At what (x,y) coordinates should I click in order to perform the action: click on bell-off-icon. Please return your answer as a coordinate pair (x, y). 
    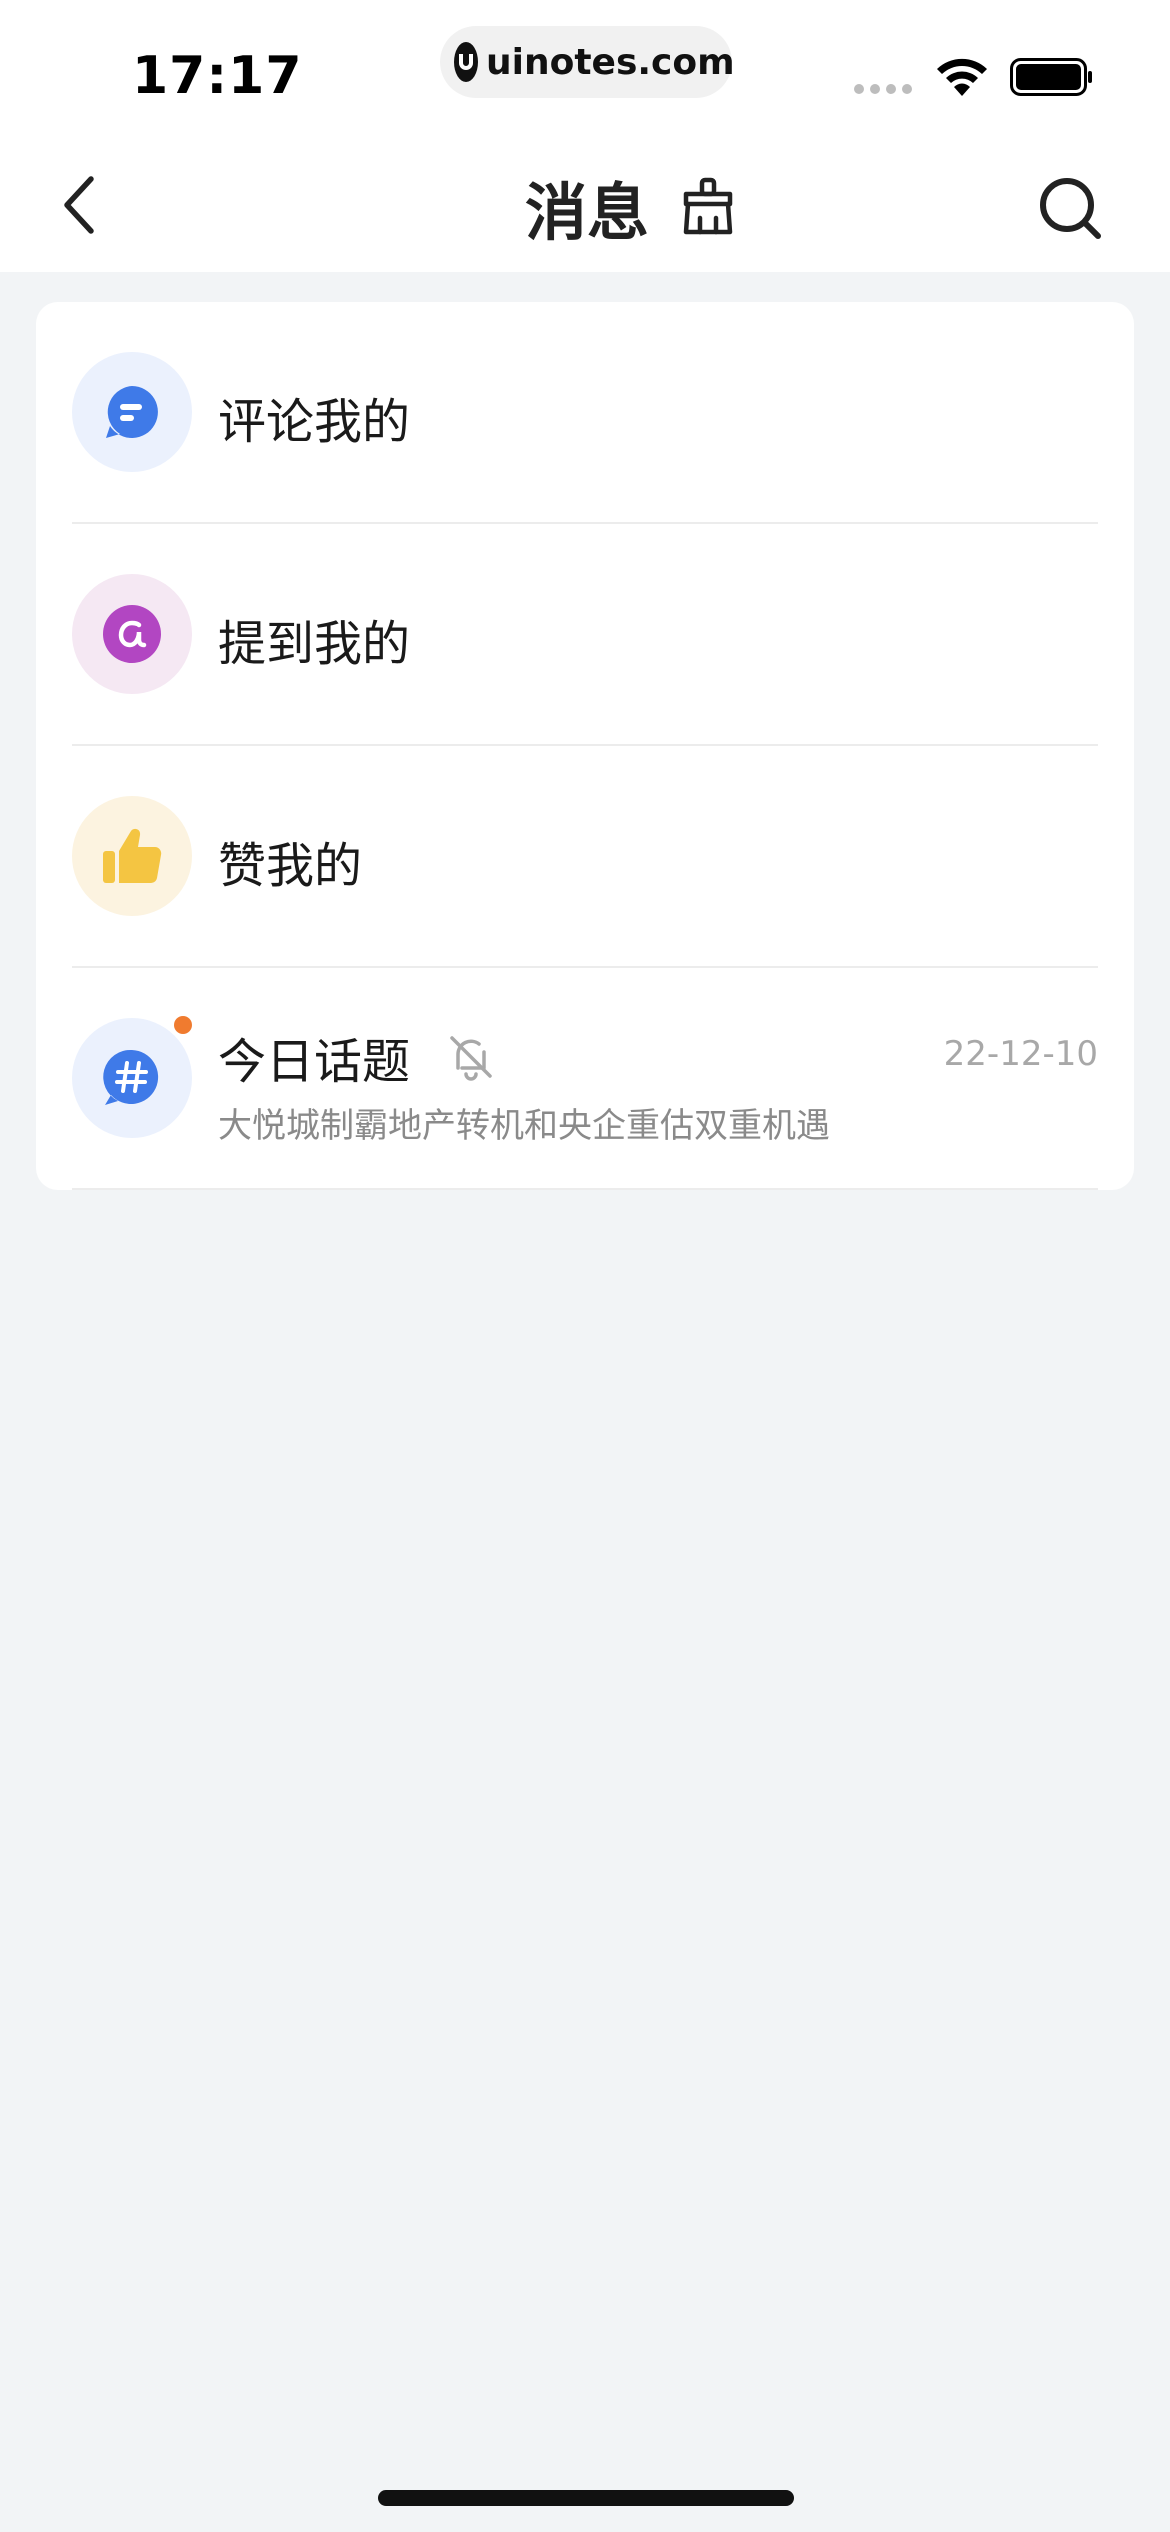
    Looking at the image, I should click on (471, 1058).